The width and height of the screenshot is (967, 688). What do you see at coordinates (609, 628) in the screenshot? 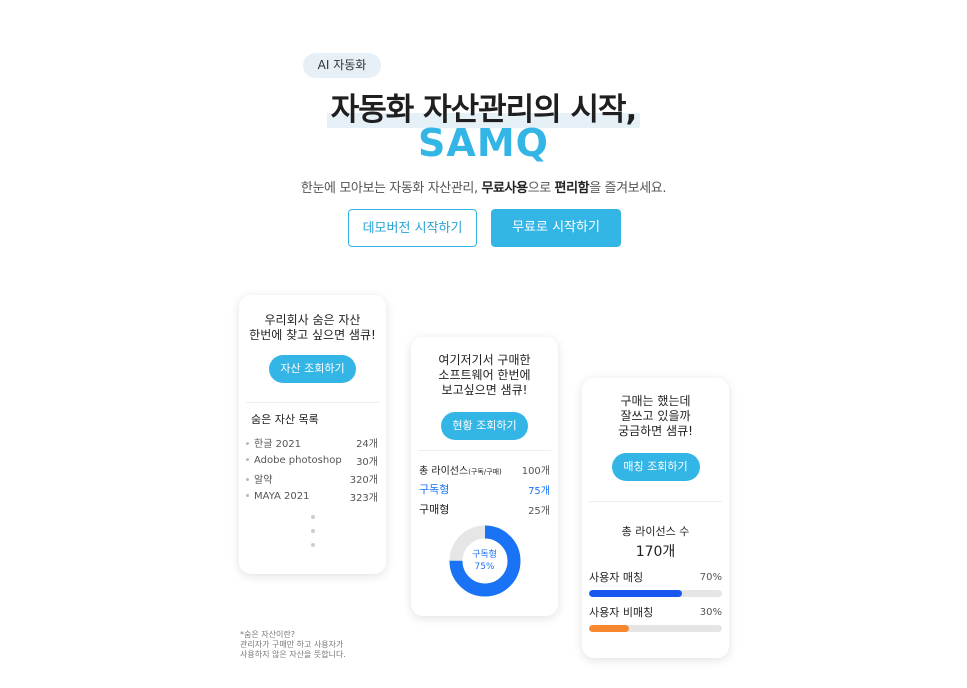
I see `unmatch-progress-fill` at bounding box center [609, 628].